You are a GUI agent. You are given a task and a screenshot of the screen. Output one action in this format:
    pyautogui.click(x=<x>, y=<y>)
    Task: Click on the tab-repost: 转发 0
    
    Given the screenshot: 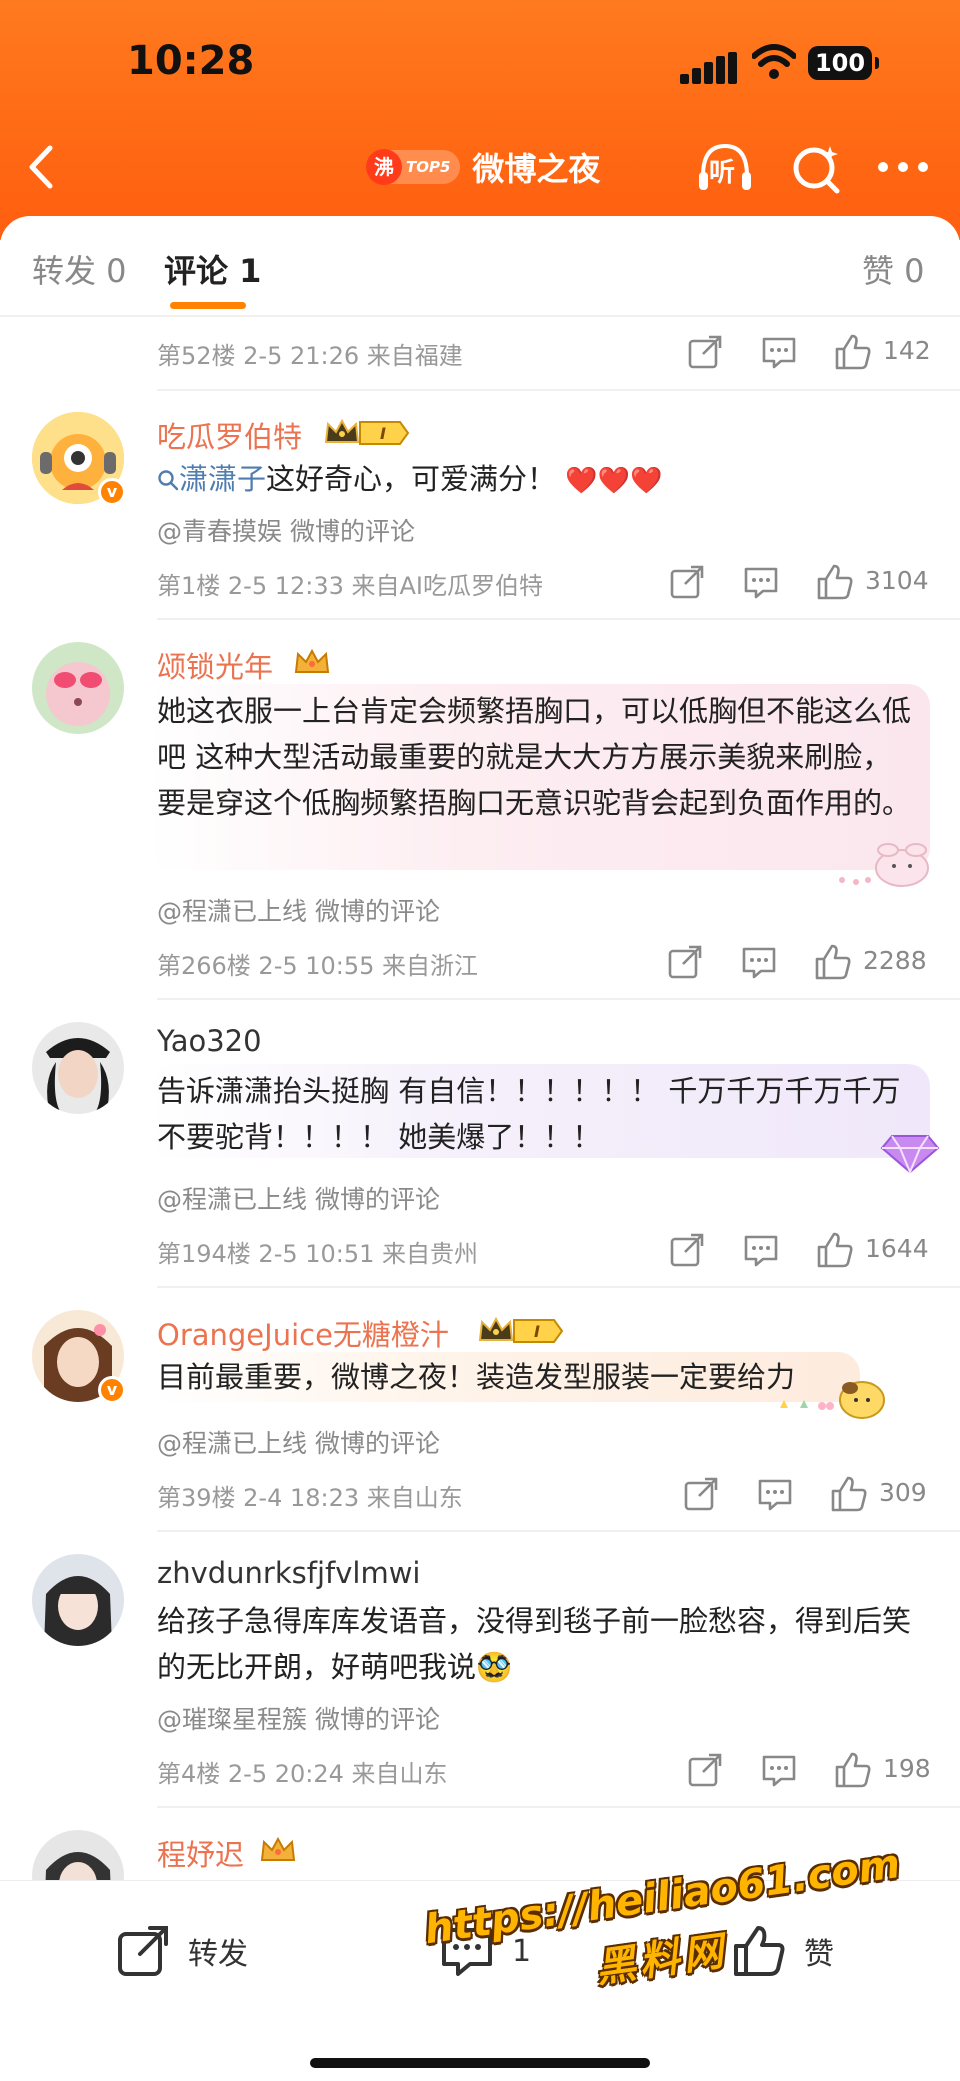 What is the action you would take?
    pyautogui.click(x=79, y=269)
    